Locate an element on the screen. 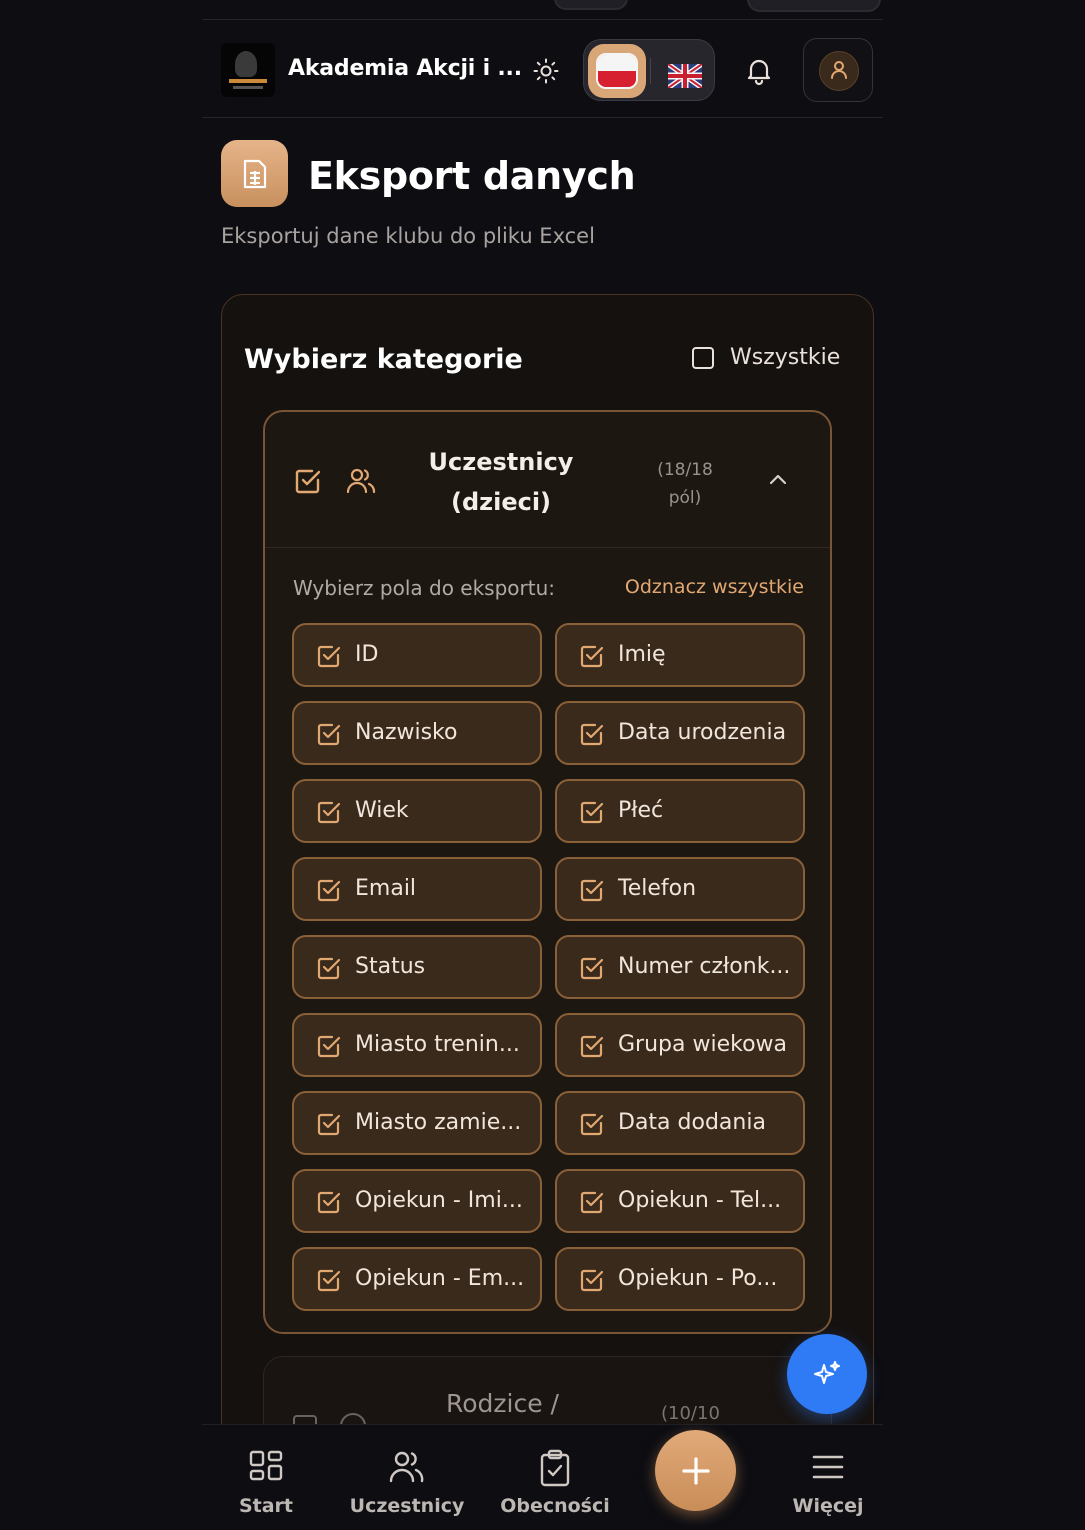  field-label: Data dodania is located at coordinates (692, 1122).